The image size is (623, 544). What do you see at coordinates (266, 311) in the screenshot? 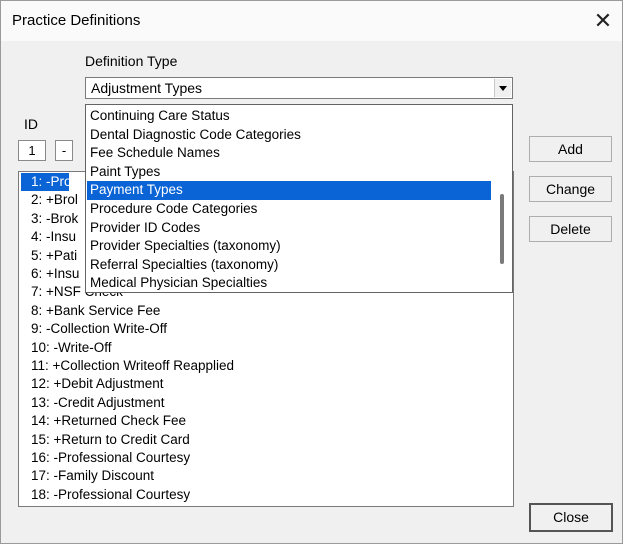
I see `list-item: 8: +Bank Service Fee` at bounding box center [266, 311].